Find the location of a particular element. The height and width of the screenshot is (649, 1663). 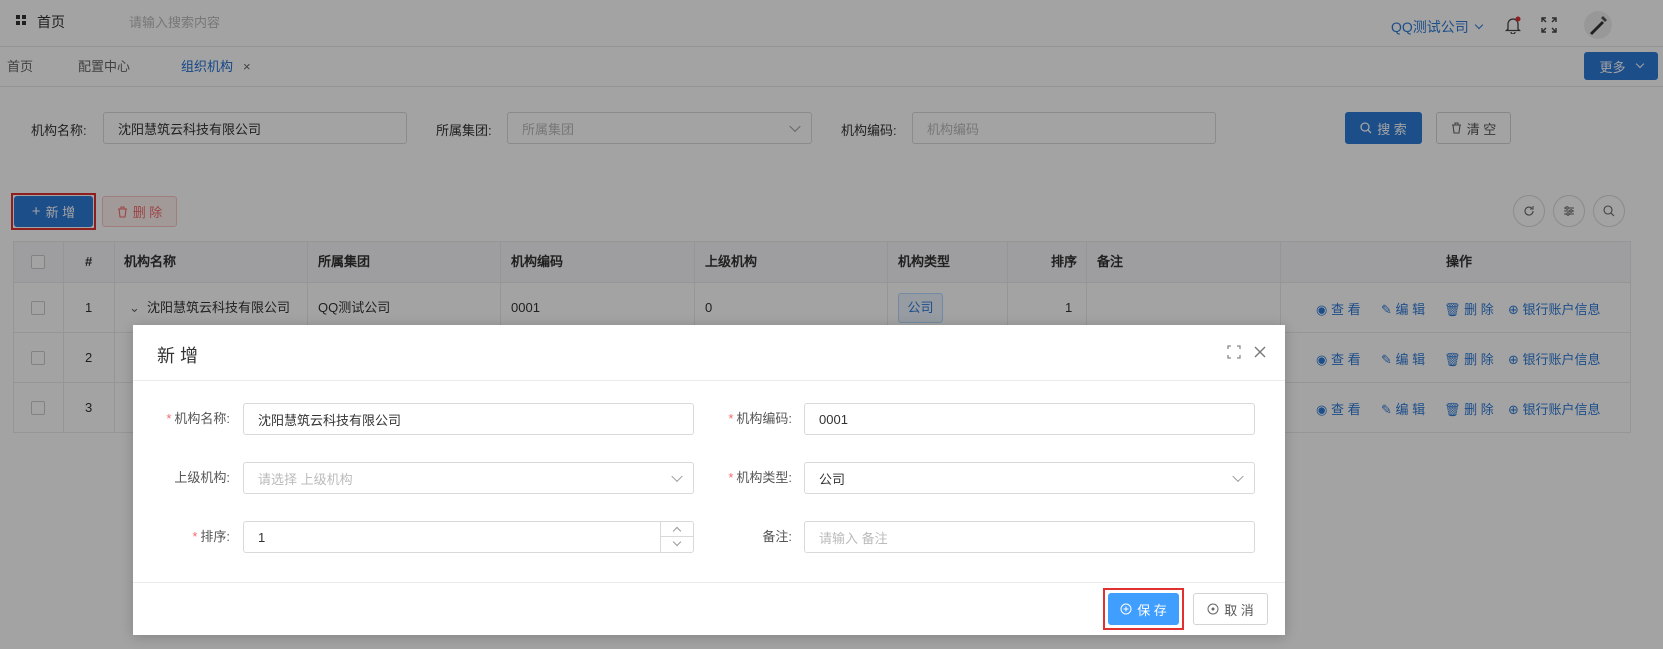

stepper-controls is located at coordinates (676, 537).